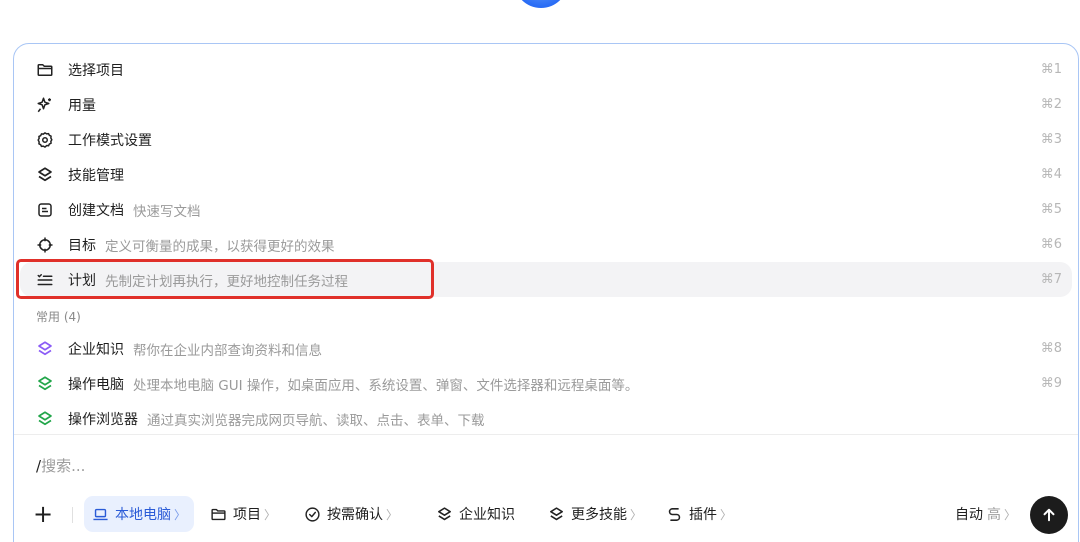 The height and width of the screenshot is (542, 1080). Describe the element at coordinates (100, 514) in the screenshot. I see `laptop-icon` at that location.